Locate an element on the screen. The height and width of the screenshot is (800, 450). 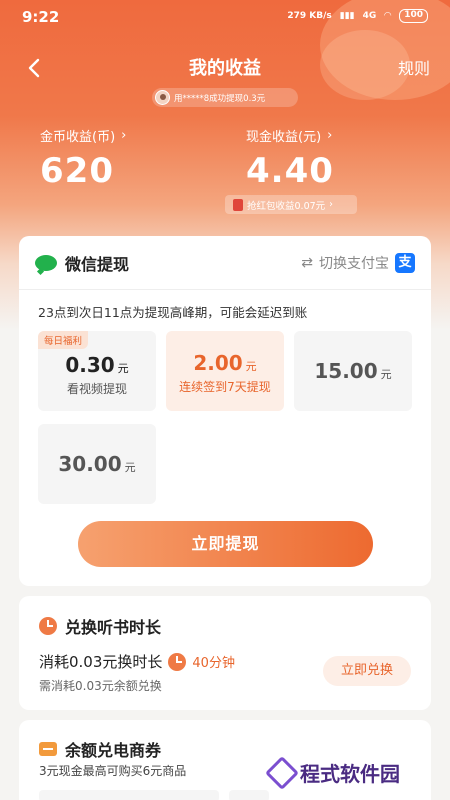
withdraw-notice: 23点到次日11点为提现高峰期，可能会延迟到账 is located at coordinates (173, 312).